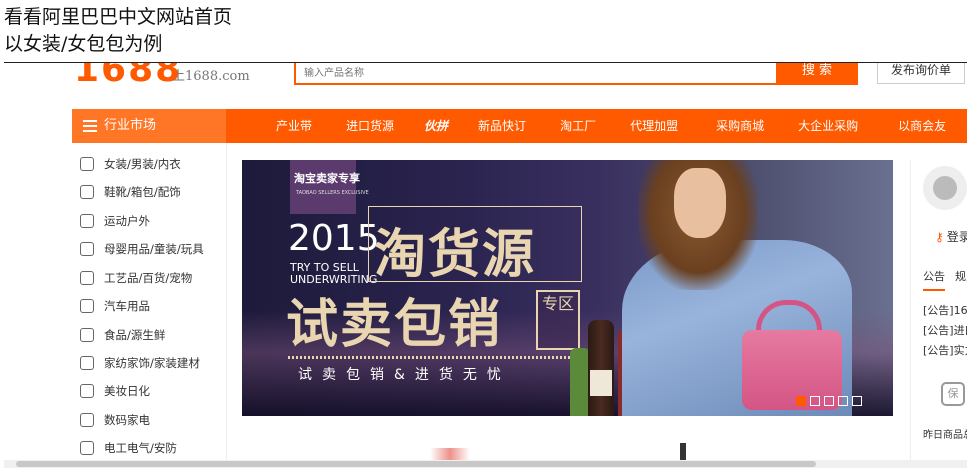 The height and width of the screenshot is (468, 967). I want to click on seller-tag-en: TAOBAO SELLERS EXCLUSIVE, so click(332, 193).